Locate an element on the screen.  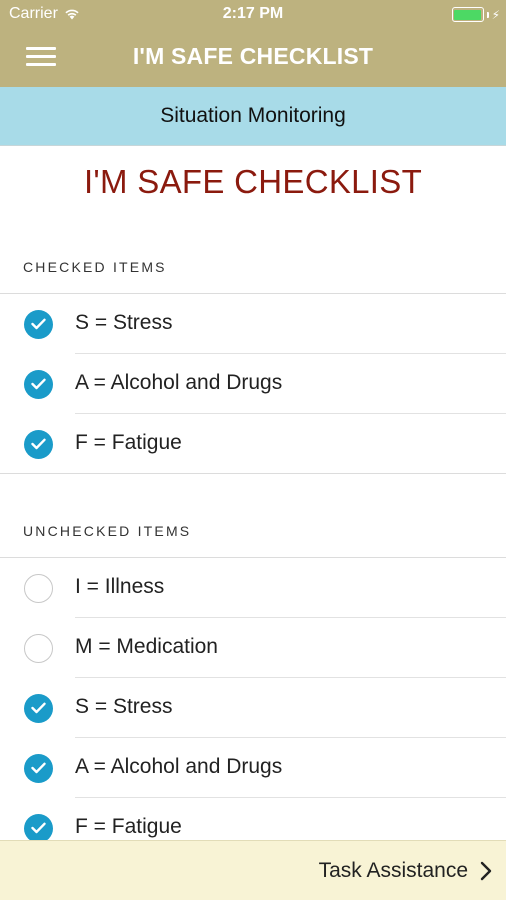
battery-level is located at coordinates (468, 14).